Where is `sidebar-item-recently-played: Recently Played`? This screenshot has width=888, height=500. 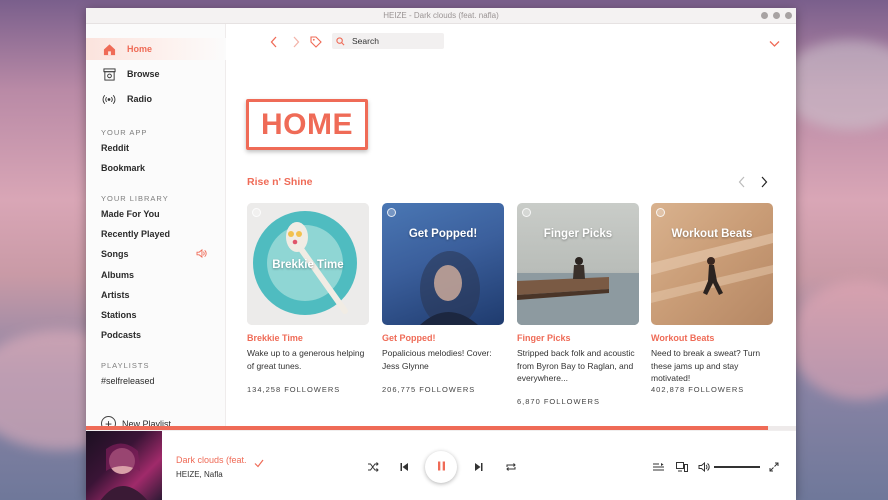
sidebar-item-recently-played: Recently Played is located at coordinates (135, 234).